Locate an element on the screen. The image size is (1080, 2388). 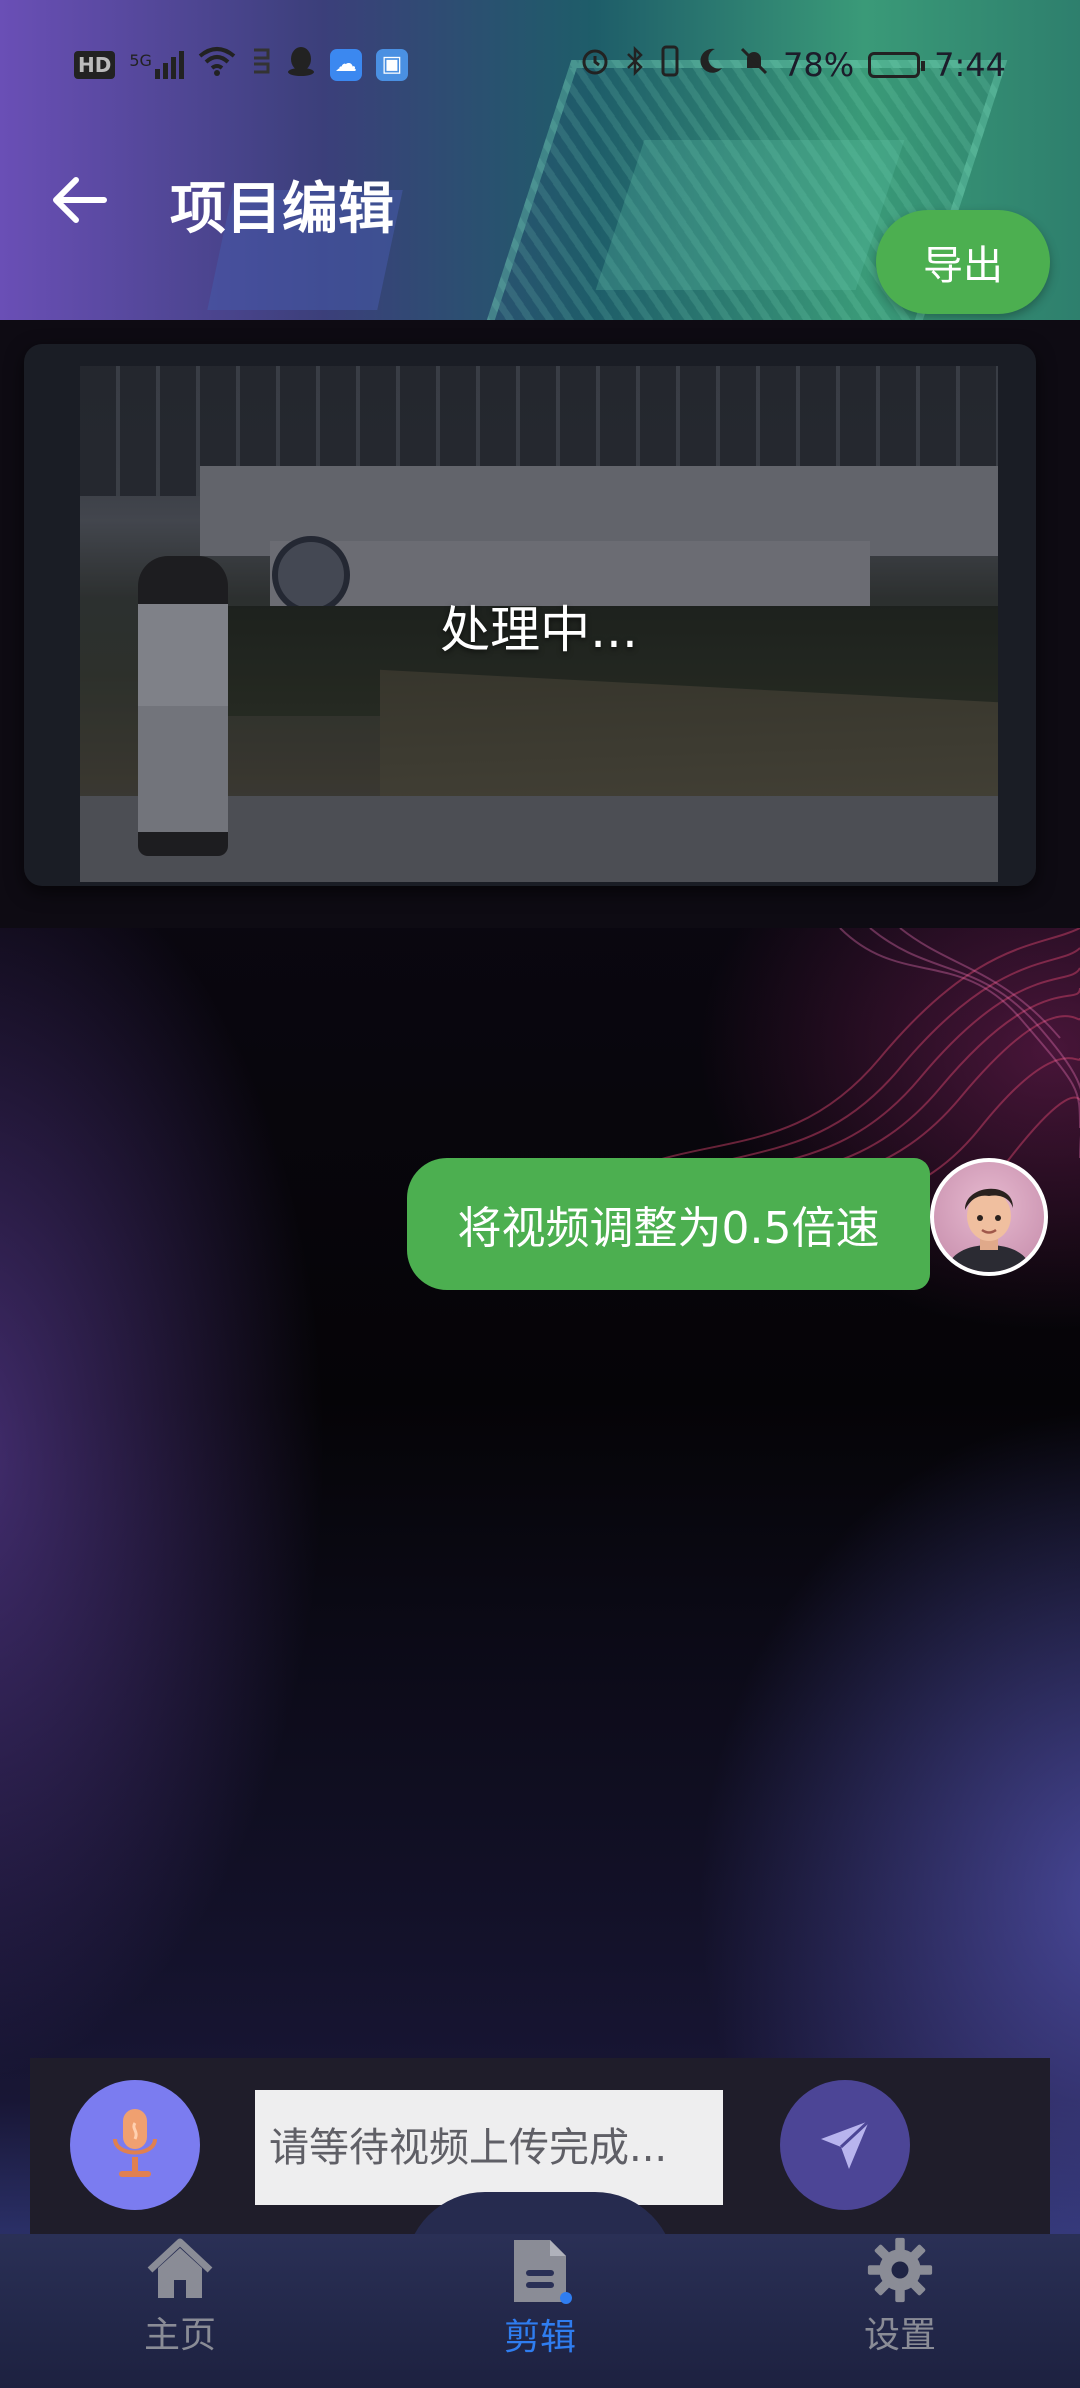
bluetooth-icon is located at coordinates (635, 64).